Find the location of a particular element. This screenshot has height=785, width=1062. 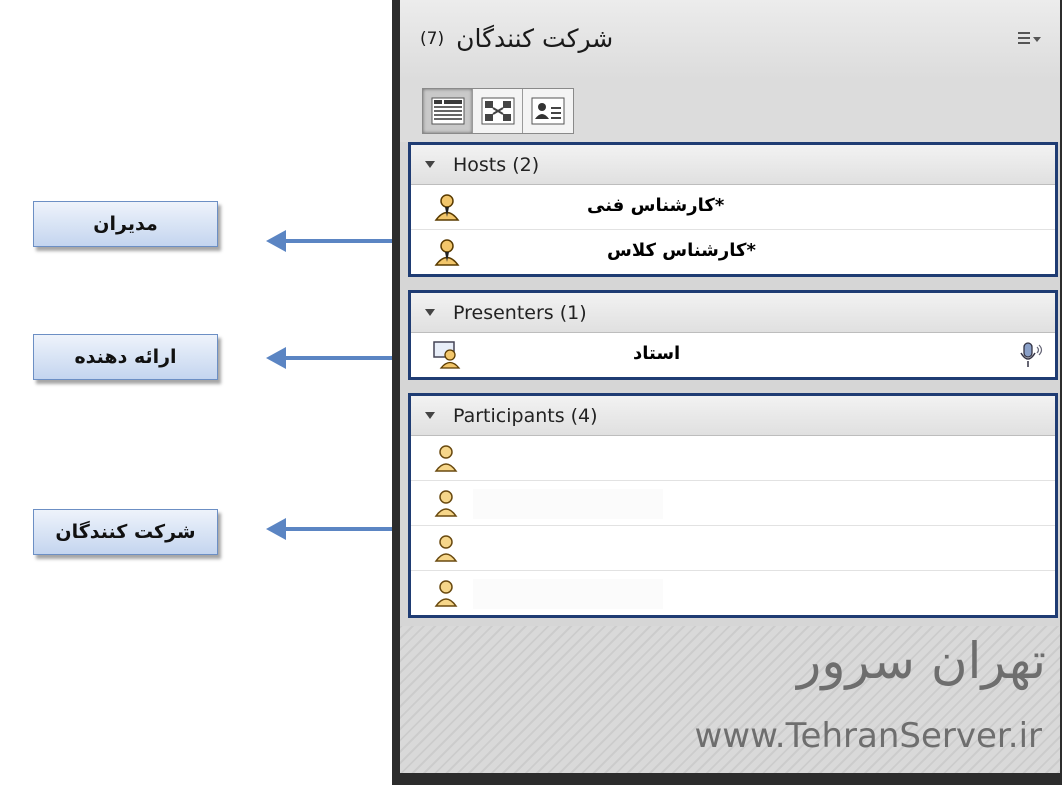

presenters-group: Presenters (1) استاد is located at coordinates (733, 335).